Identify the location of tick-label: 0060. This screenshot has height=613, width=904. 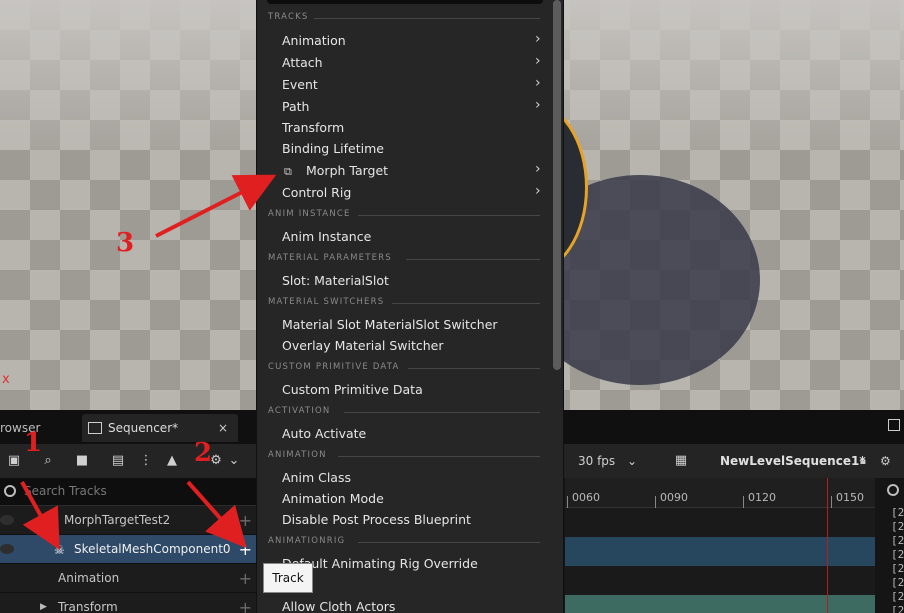
(586, 497).